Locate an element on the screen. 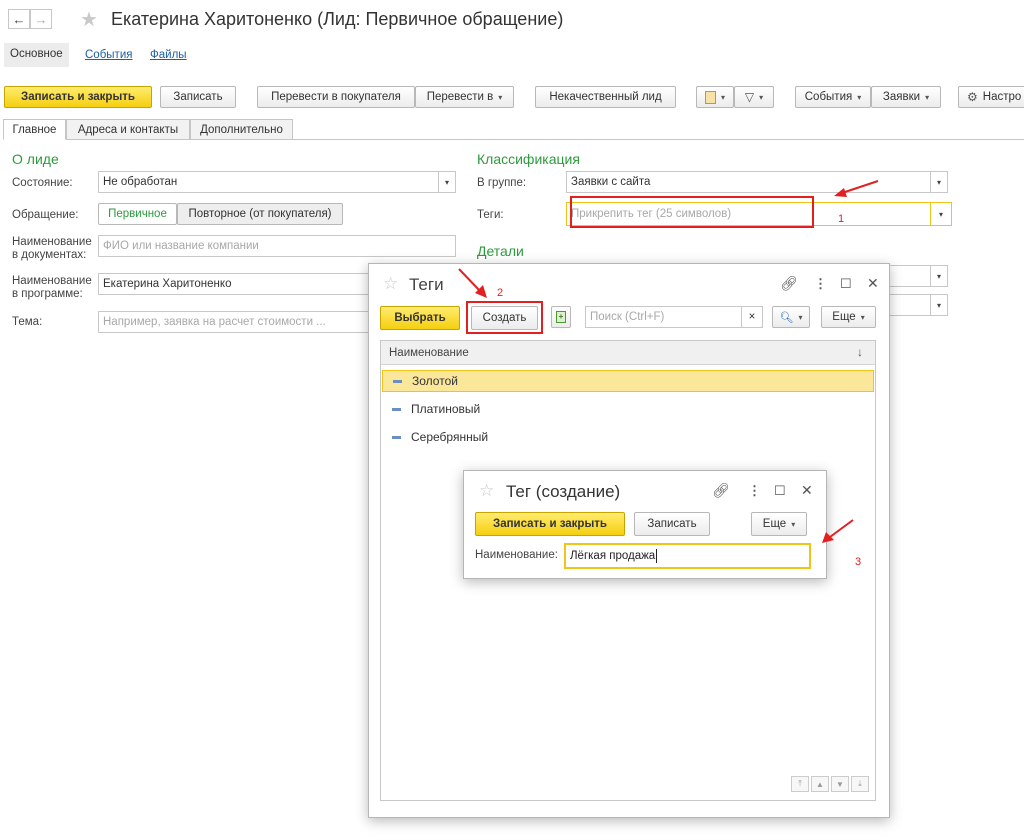 This screenshot has width=1024, height=836. details-dropdown-2: ▾ is located at coordinates (939, 305).